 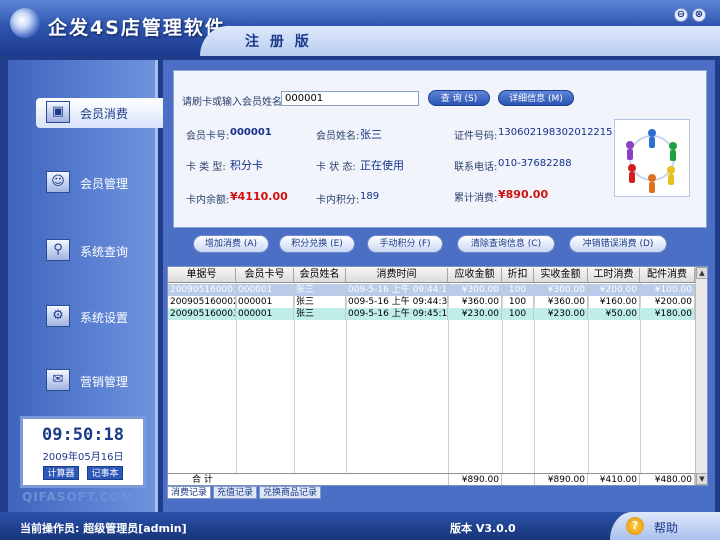 What do you see at coordinates (246, 165) in the screenshot?
I see `card-type-value: 积分卡` at bounding box center [246, 165].